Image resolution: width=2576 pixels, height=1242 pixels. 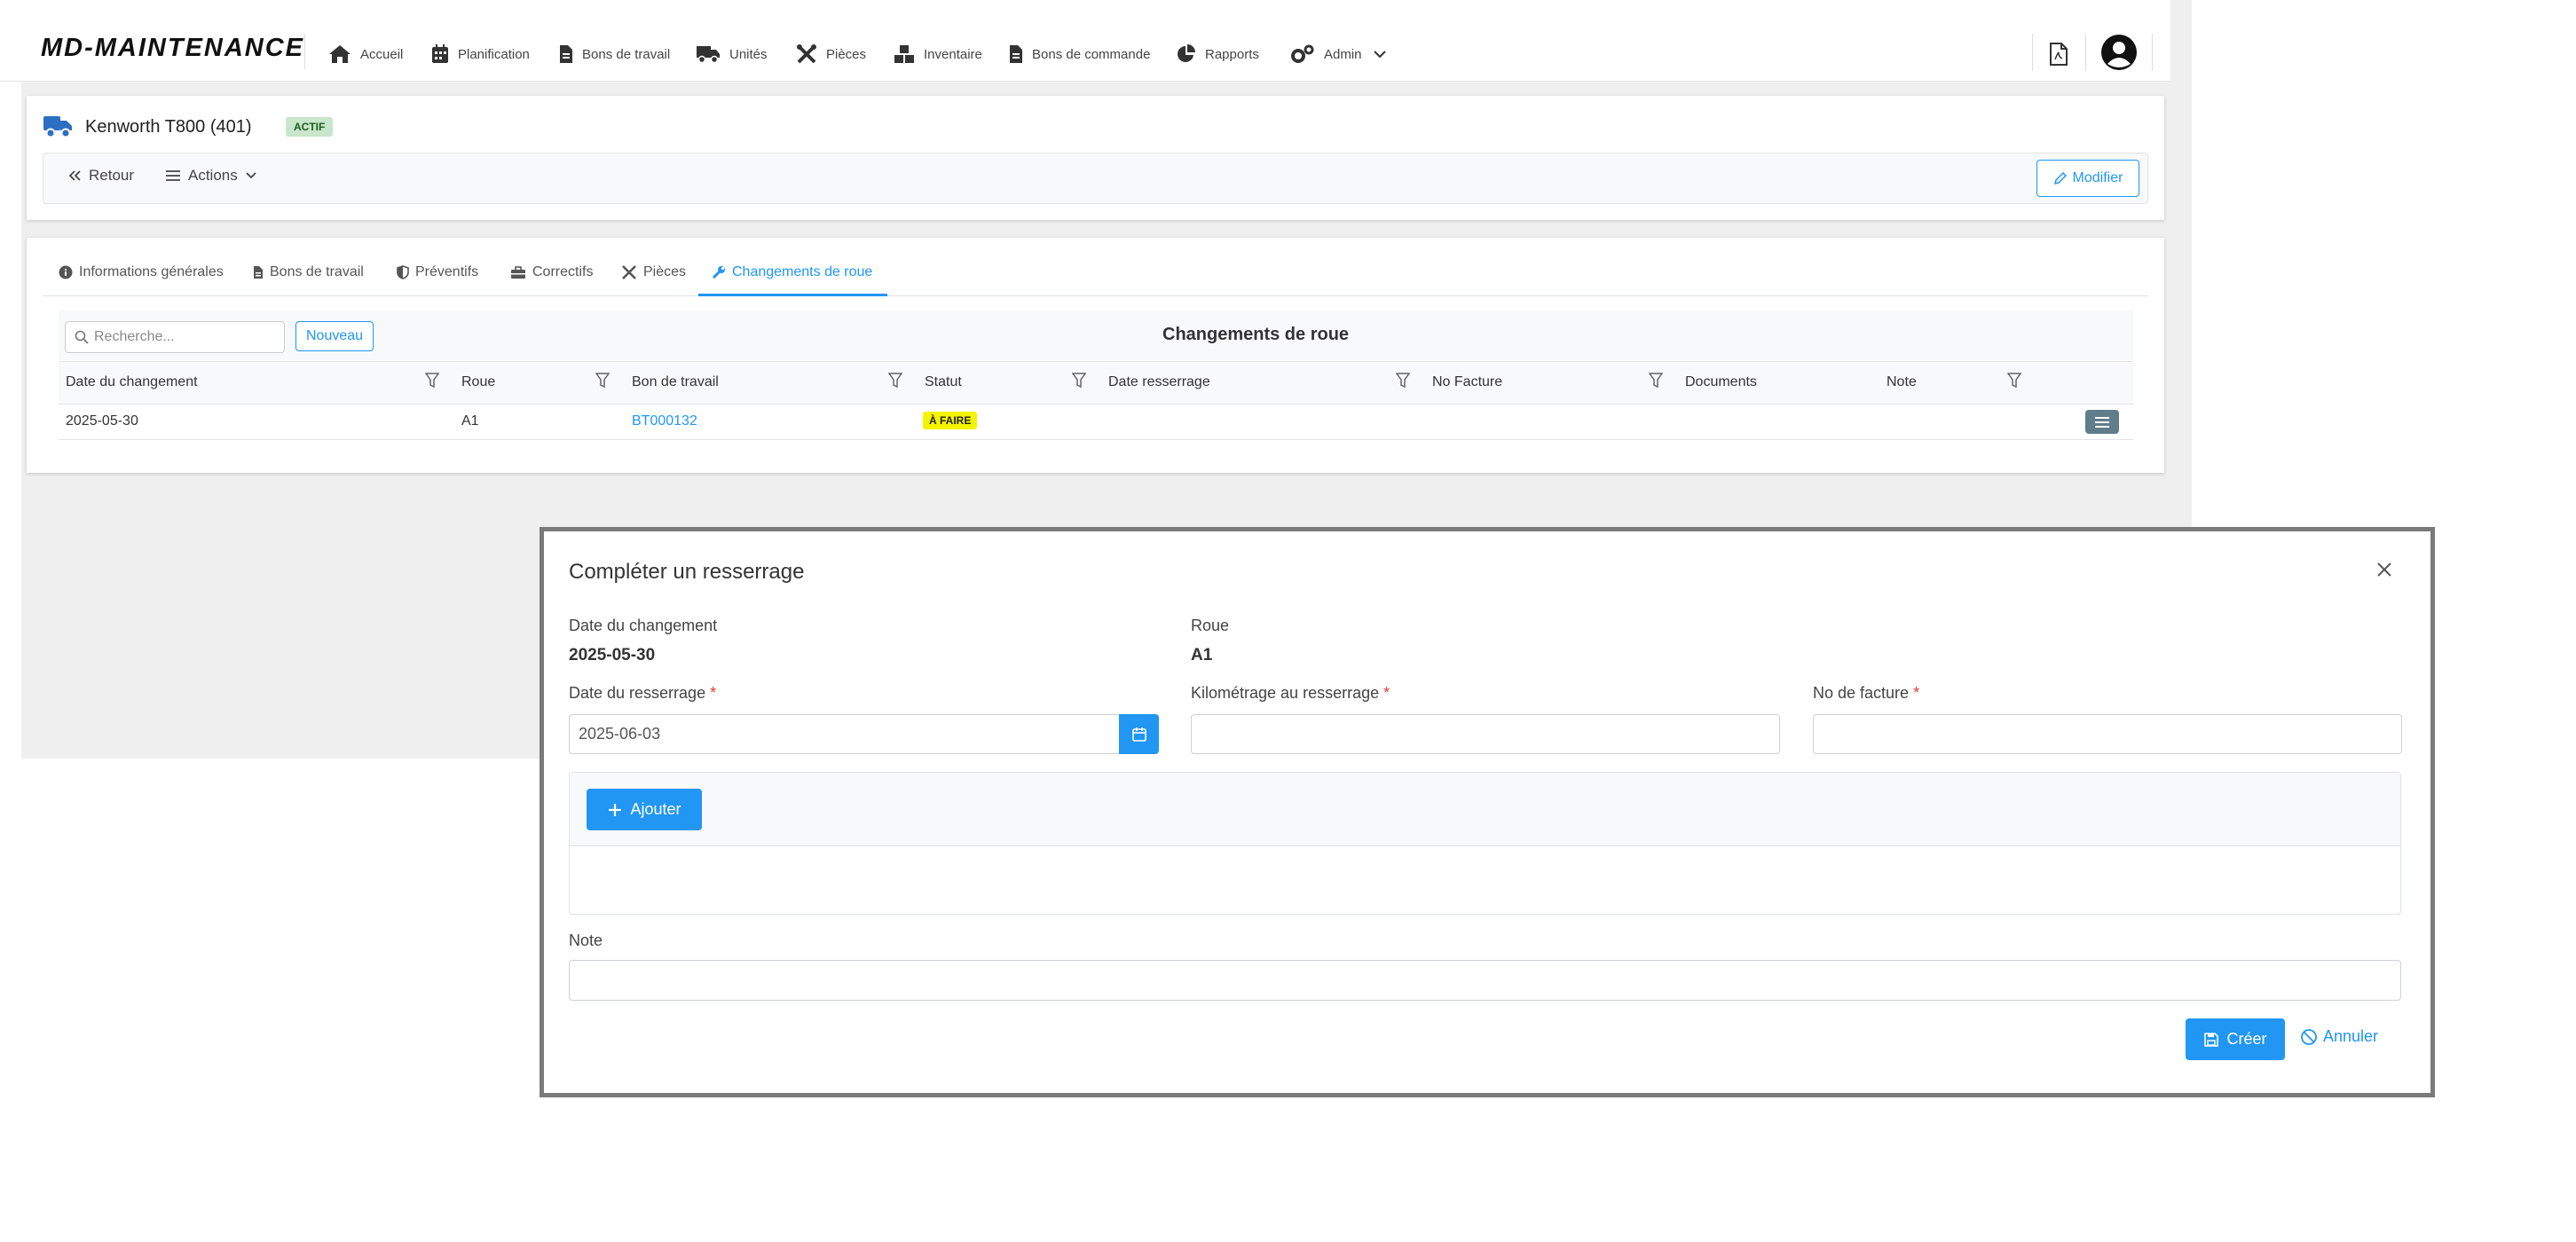 What do you see at coordinates (1139, 734) in the screenshot?
I see `calendar-button` at bounding box center [1139, 734].